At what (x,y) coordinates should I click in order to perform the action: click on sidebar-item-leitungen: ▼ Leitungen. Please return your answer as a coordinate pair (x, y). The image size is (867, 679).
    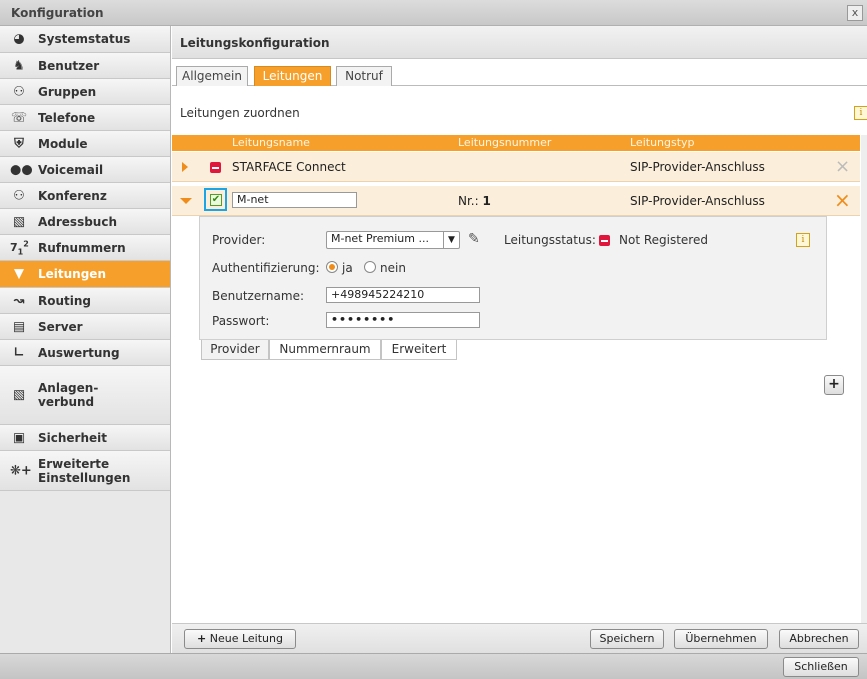
    Looking at the image, I should click on (85, 274).